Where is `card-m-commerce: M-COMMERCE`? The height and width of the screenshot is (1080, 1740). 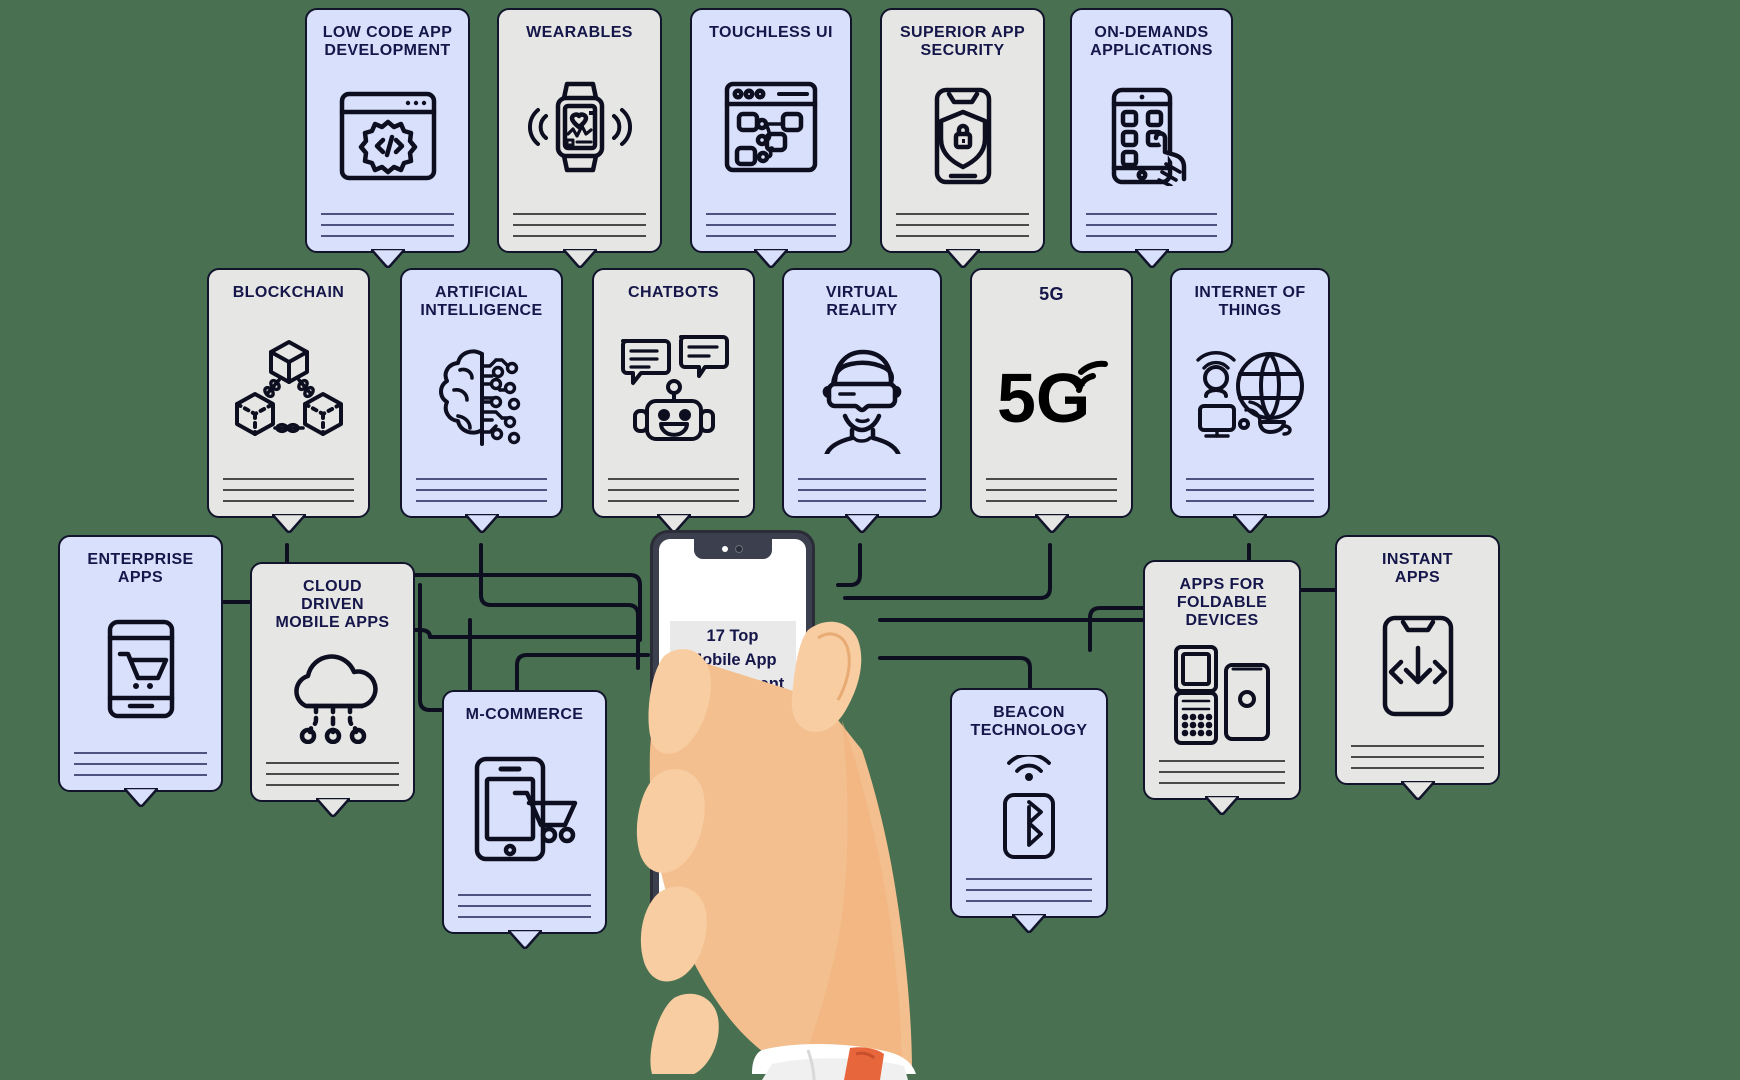
card-m-commerce: M-COMMERCE is located at coordinates (524, 819).